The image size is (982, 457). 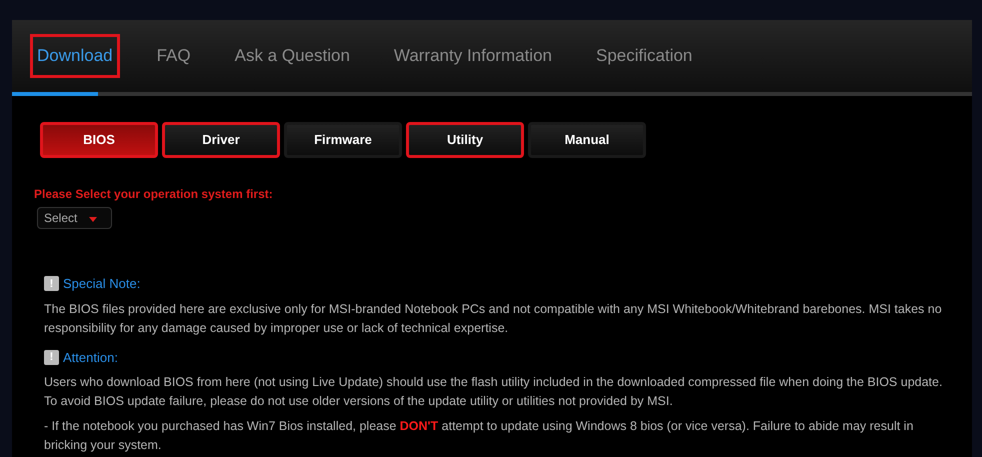 I want to click on category-button: Driver, so click(x=221, y=140).